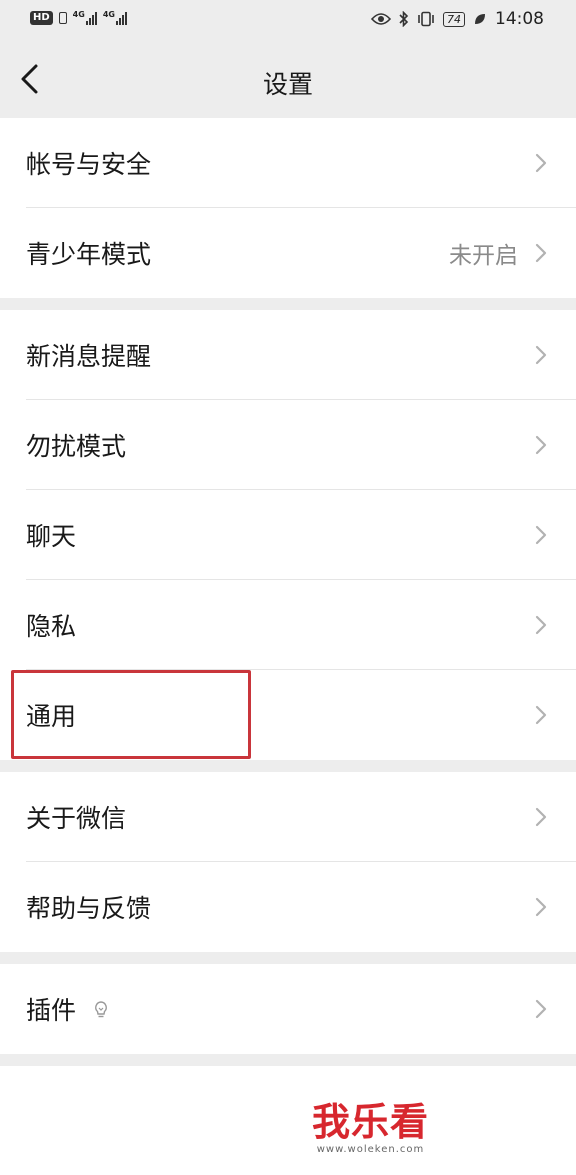  Describe the element at coordinates (76, 446) in the screenshot. I see `settings-item-label: 勿扰模式` at that location.